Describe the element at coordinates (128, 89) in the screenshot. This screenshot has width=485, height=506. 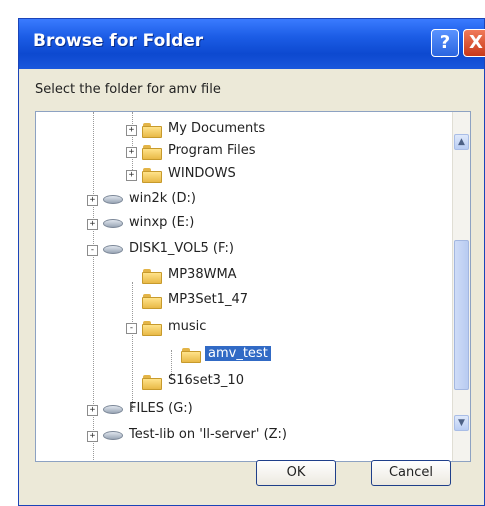
I see `instruction-text: Select the folder for amv file` at that location.